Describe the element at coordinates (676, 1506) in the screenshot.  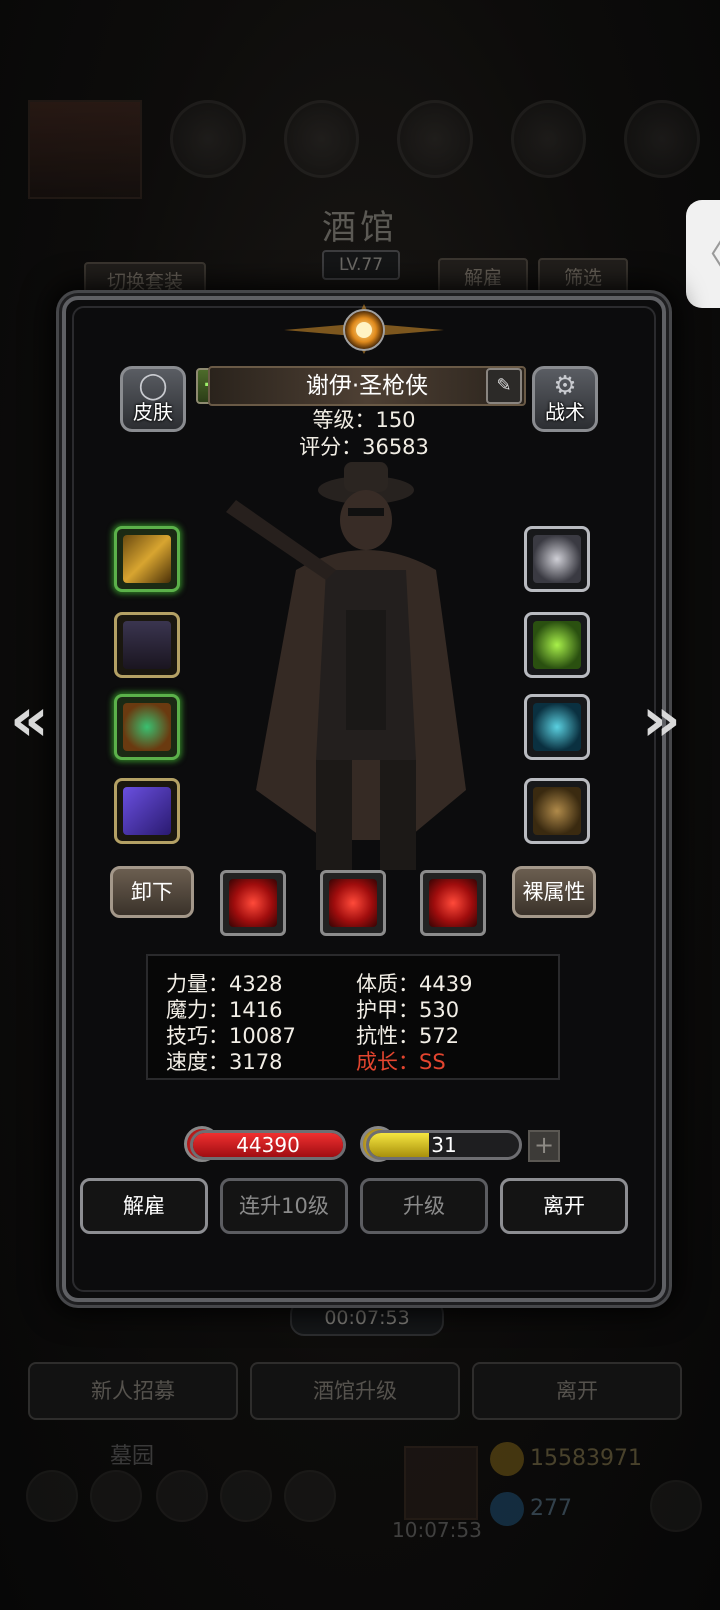
I see `add-currency-icon` at that location.